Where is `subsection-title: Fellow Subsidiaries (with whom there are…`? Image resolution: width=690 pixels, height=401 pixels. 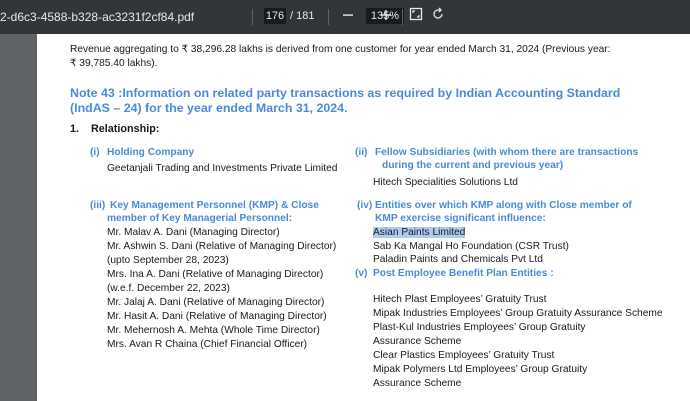
subsection-title: Fellow Subsidiaries (with whom there are… is located at coordinates (507, 152).